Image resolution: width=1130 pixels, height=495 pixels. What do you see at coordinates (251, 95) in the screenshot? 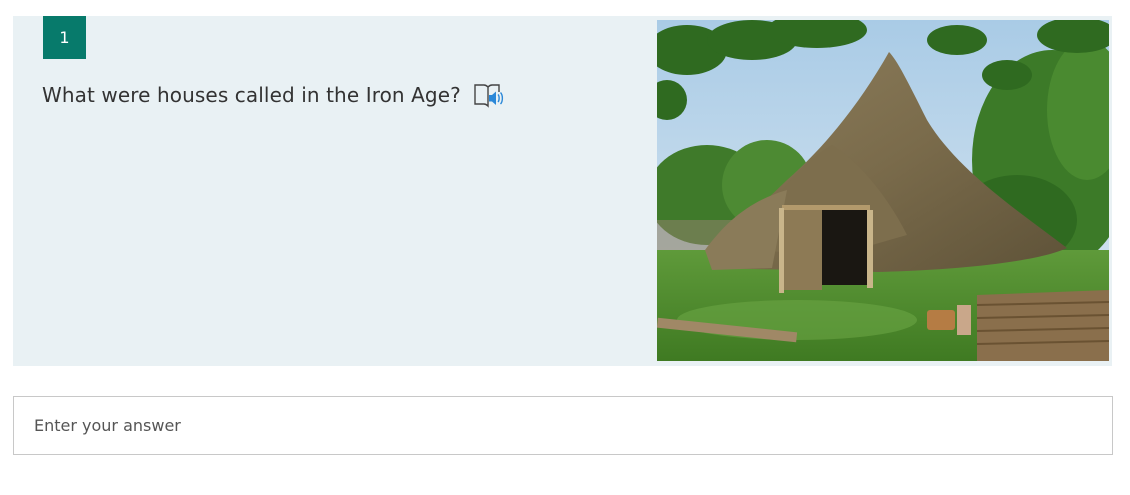
I see `question-text: What were houses called in the Iron Age?` at bounding box center [251, 95].